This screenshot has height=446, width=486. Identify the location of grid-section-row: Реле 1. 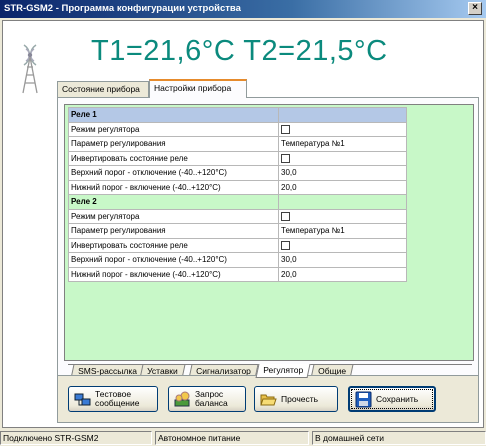
(237, 115).